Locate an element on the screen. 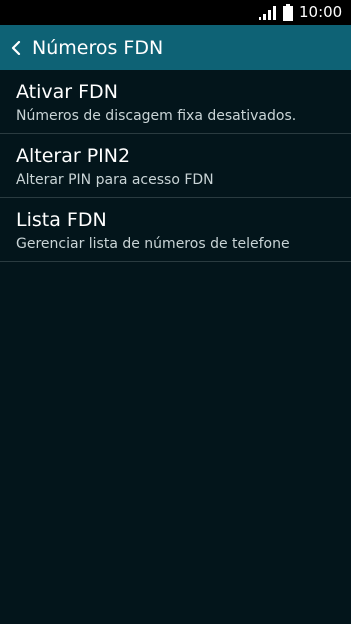 The height and width of the screenshot is (624, 351). battery-icon is located at coordinates (288, 12).